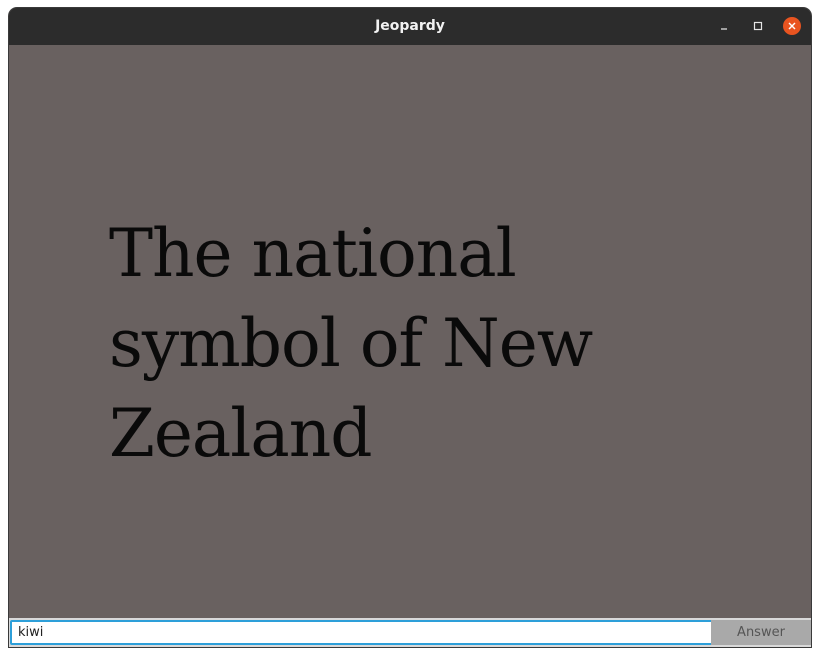  Describe the element at coordinates (724, 26) in the screenshot. I see `minimize-button` at that location.